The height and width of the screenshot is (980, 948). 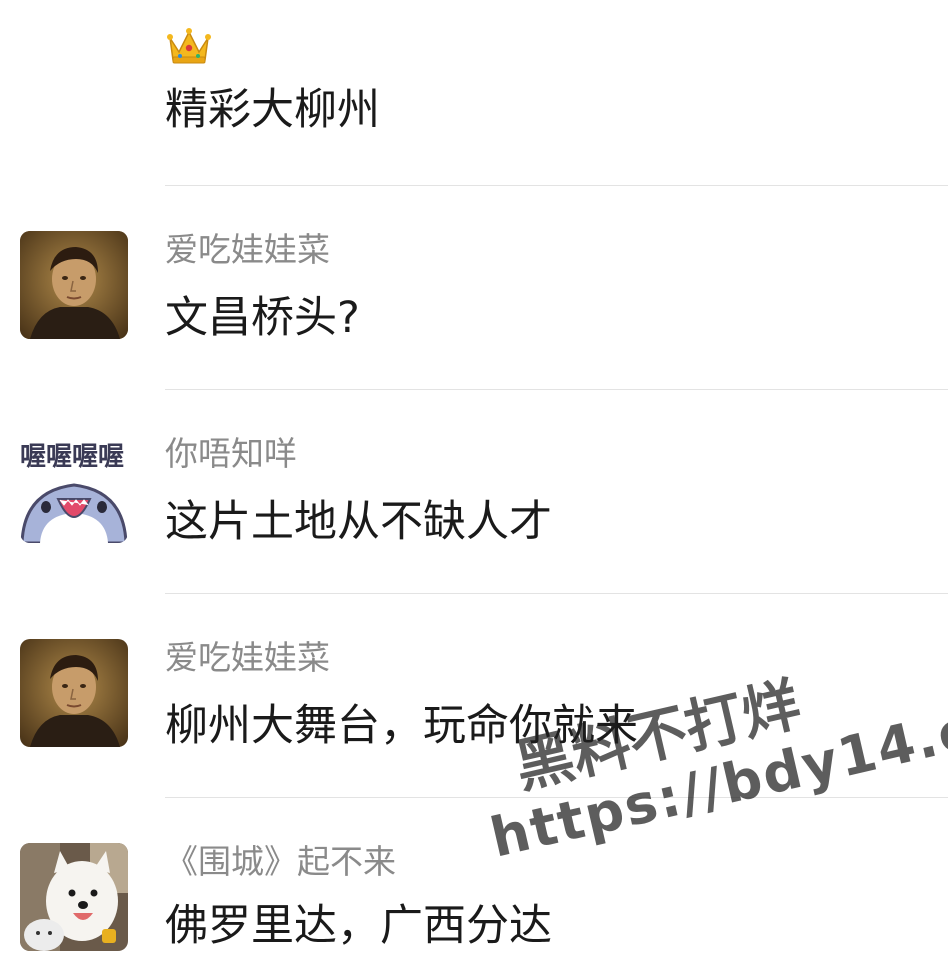 I want to click on avatar-caption: 喔喔喔喔, so click(x=72, y=457).